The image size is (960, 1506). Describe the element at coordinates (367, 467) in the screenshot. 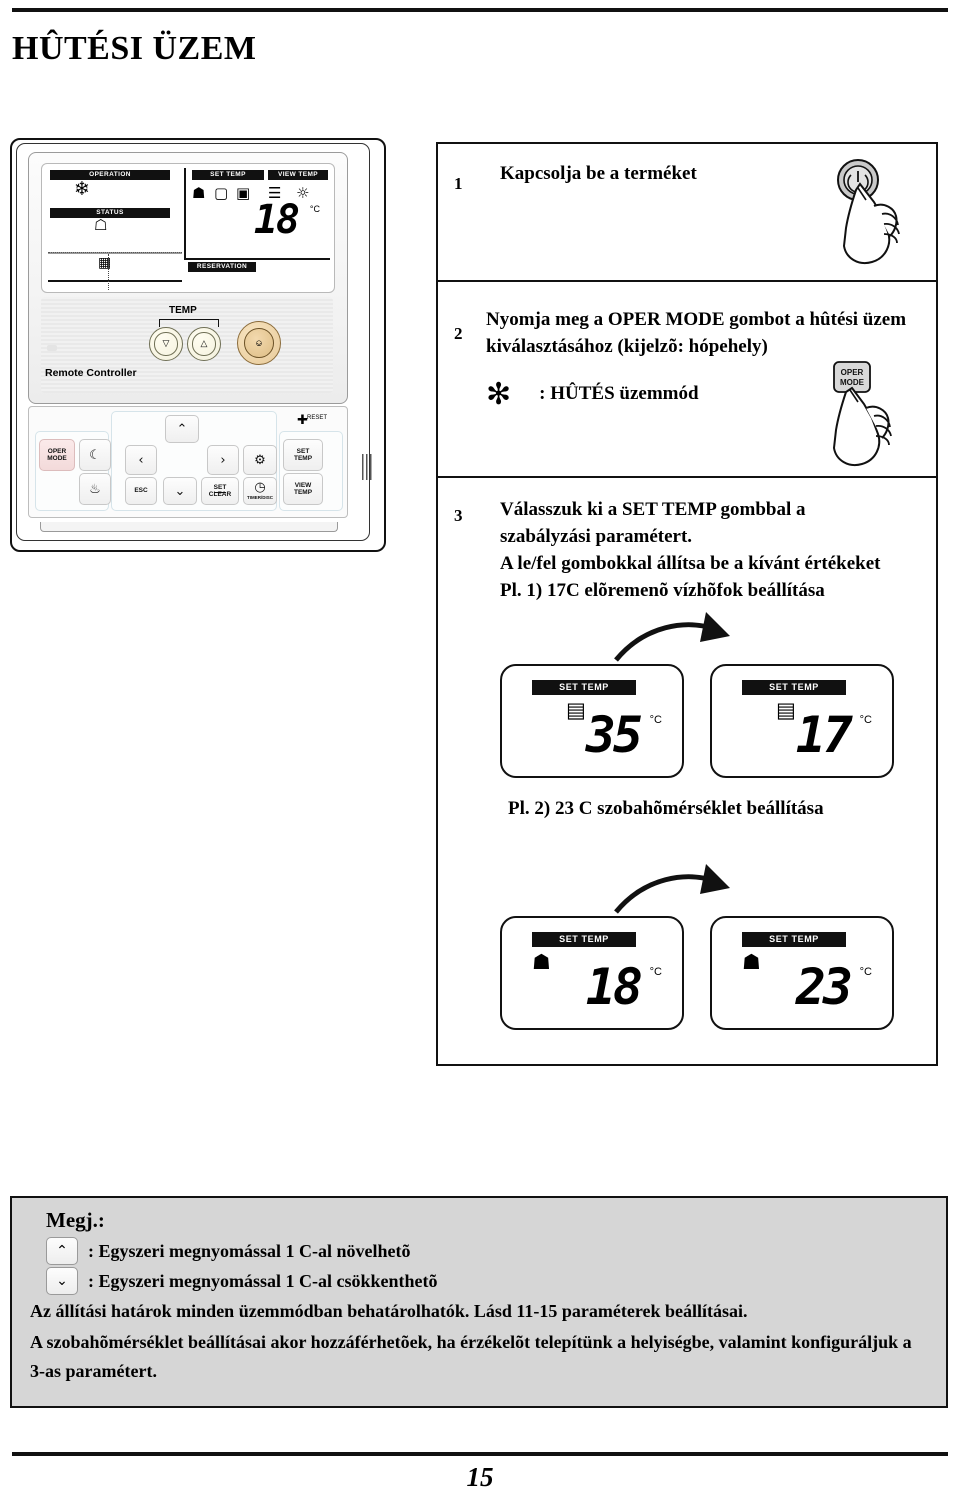

I see `remote-side-grip` at that location.